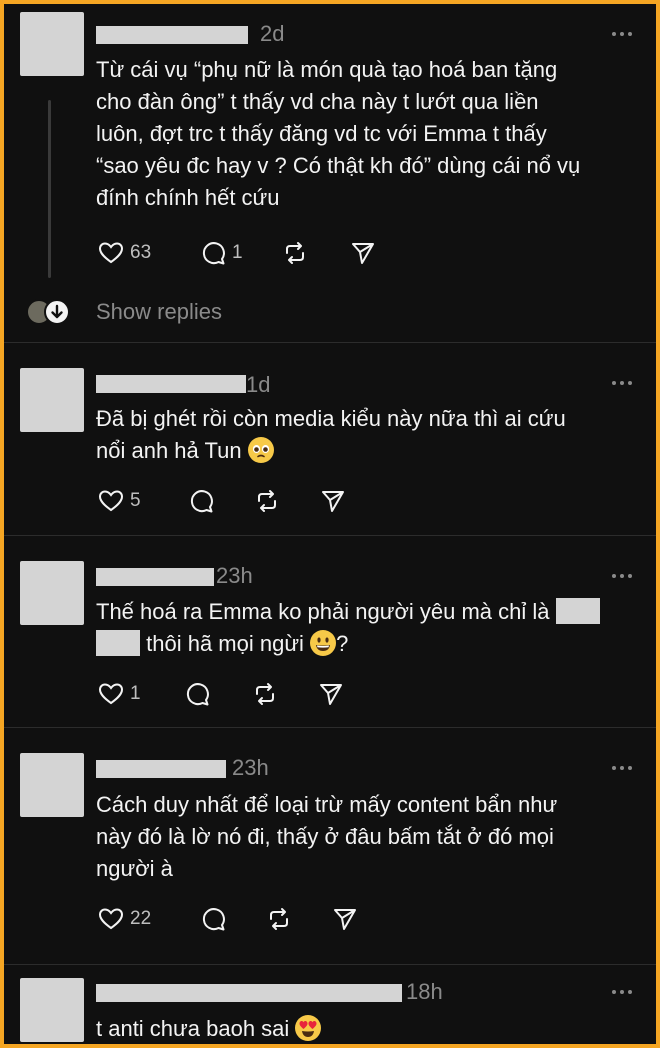 The height and width of the screenshot is (1048, 660). I want to click on comment-button: 1, so click(221, 253).